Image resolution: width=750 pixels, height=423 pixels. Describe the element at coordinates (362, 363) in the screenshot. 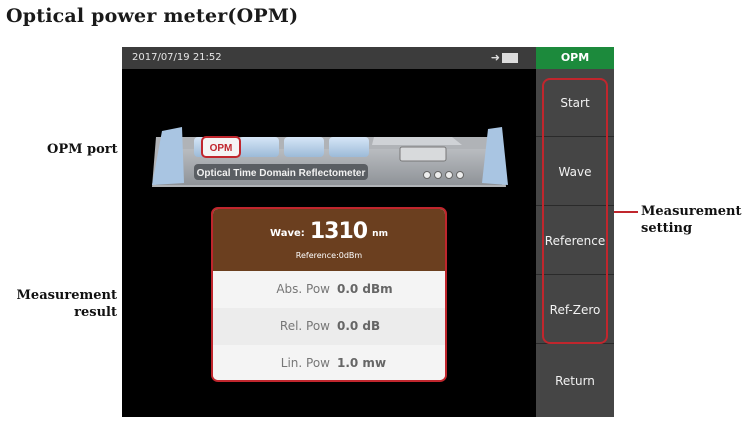

I see `lin-power-value: 1.0 mw` at that location.